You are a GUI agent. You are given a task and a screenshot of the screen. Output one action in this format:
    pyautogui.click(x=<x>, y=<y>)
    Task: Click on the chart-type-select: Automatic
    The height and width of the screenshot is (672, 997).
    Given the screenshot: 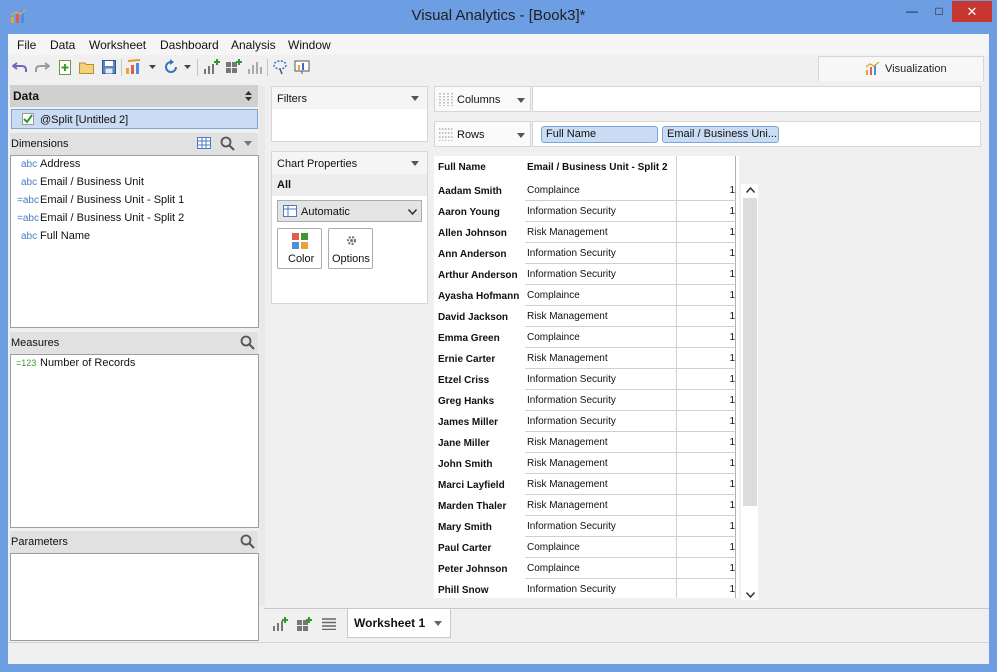 What is the action you would take?
    pyautogui.click(x=349, y=211)
    